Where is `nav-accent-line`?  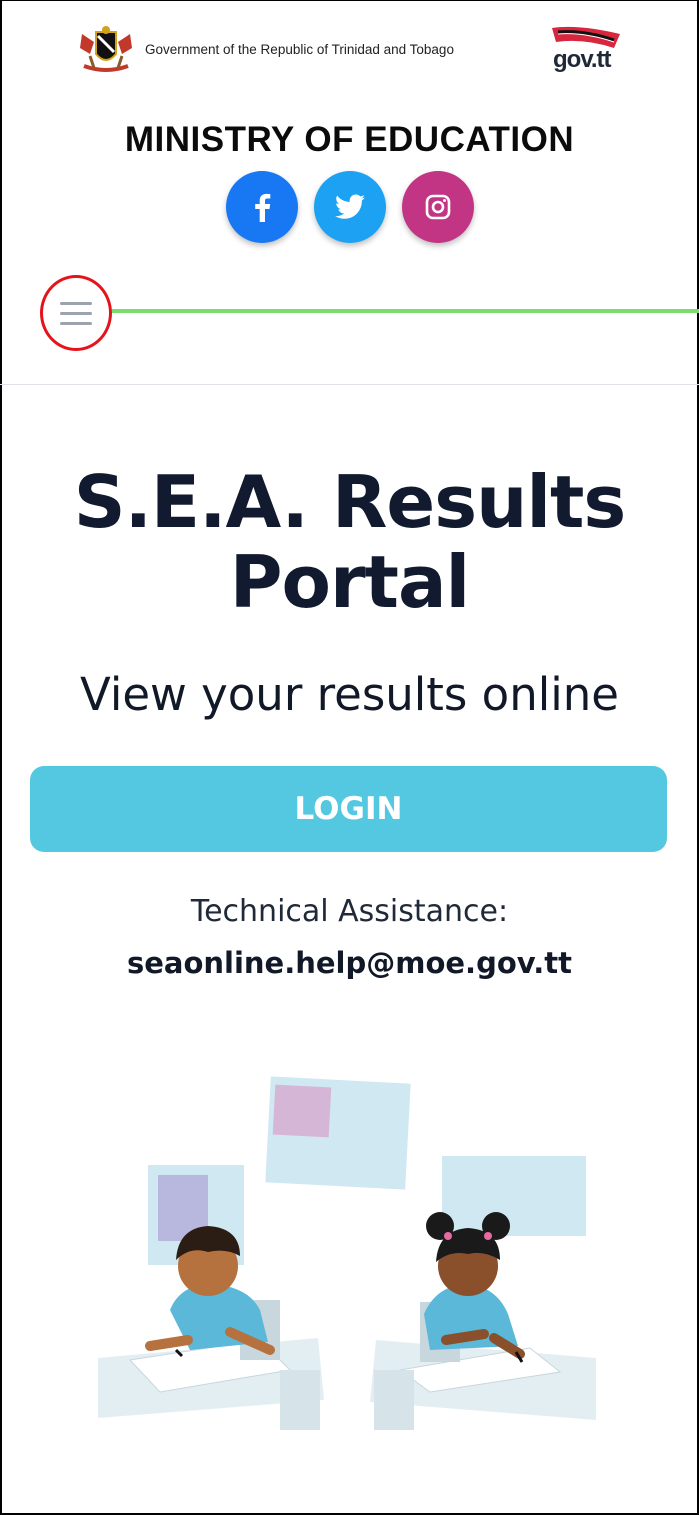 nav-accent-line is located at coordinates (405, 311).